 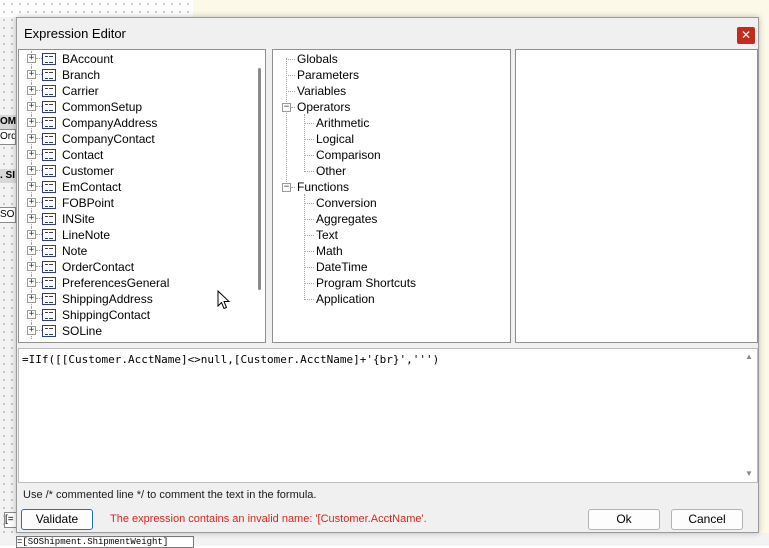 What do you see at coordinates (75, 33) in the screenshot?
I see `dialog-title: Expression Editor` at bounding box center [75, 33].